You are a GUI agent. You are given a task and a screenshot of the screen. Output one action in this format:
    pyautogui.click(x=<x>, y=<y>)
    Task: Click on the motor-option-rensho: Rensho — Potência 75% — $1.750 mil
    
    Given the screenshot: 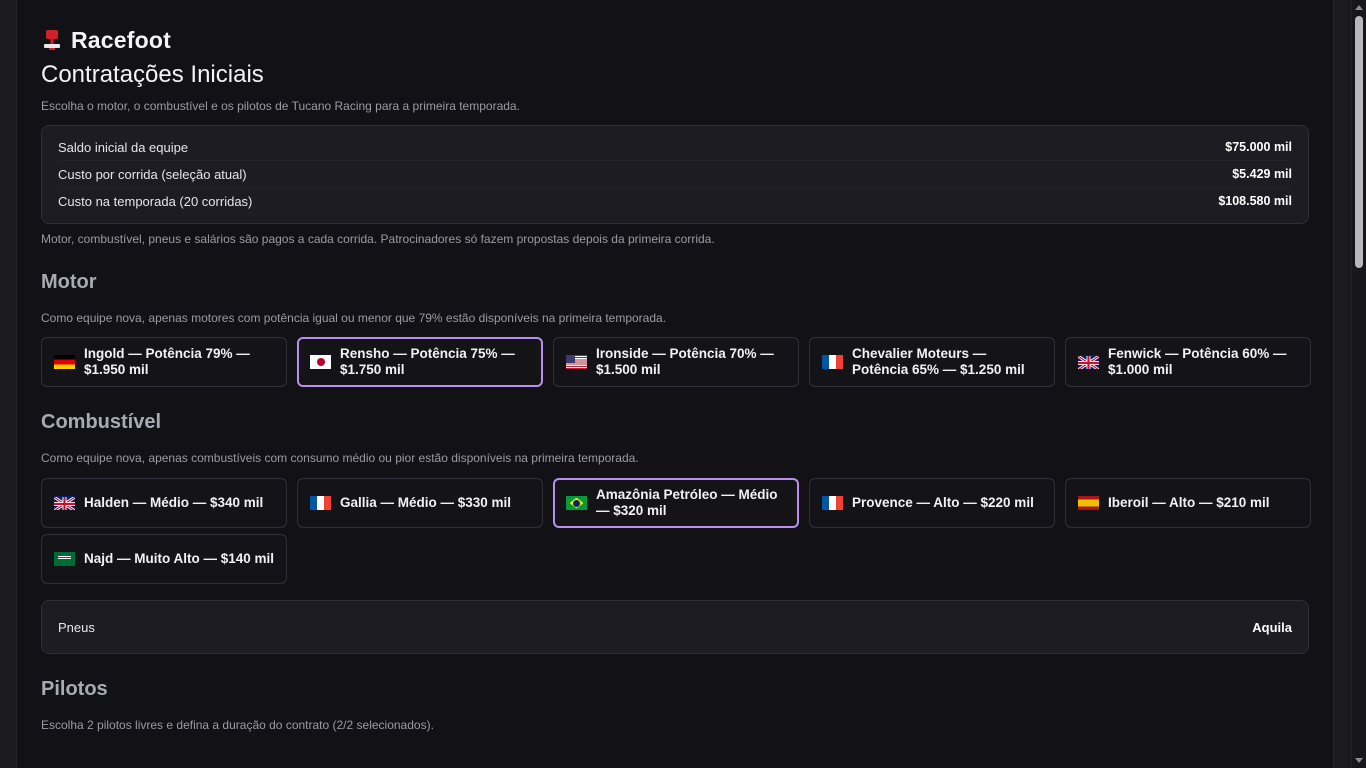 What is the action you would take?
    pyautogui.click(x=420, y=362)
    